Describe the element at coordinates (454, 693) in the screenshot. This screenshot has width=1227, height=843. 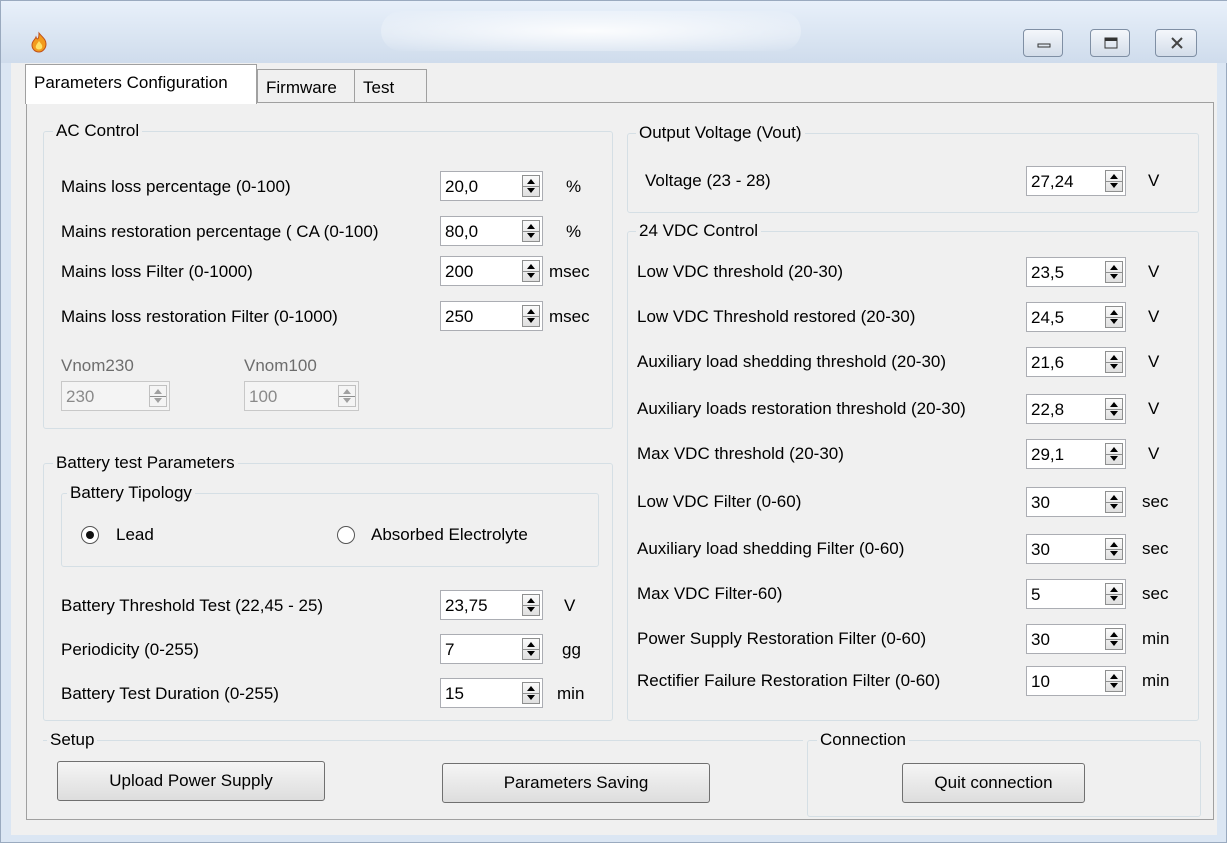
I see `input-value: 15` at that location.